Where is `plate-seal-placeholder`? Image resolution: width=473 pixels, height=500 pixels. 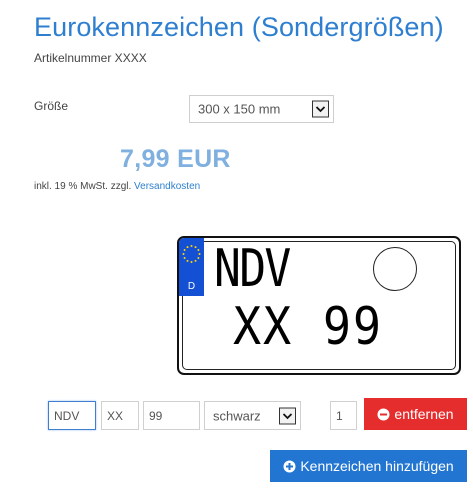 plate-seal-placeholder is located at coordinates (395, 269).